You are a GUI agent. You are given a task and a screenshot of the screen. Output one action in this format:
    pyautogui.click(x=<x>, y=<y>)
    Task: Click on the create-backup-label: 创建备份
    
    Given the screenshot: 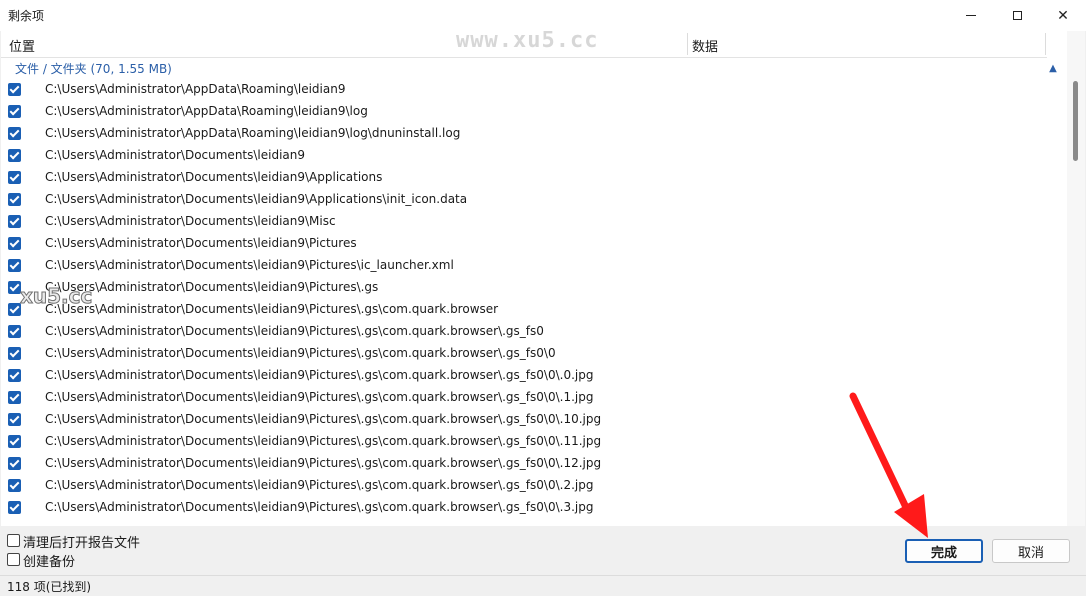 What is the action you would take?
    pyautogui.click(x=49, y=562)
    